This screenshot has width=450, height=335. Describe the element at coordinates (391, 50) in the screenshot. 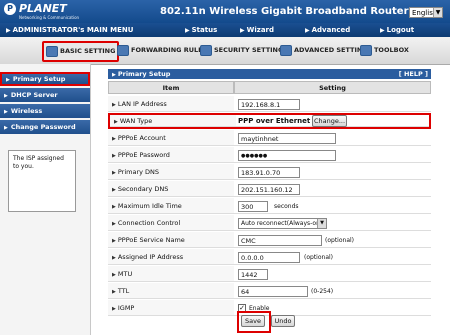

I see `tab-toolbox-label: TOOLBOX` at that location.